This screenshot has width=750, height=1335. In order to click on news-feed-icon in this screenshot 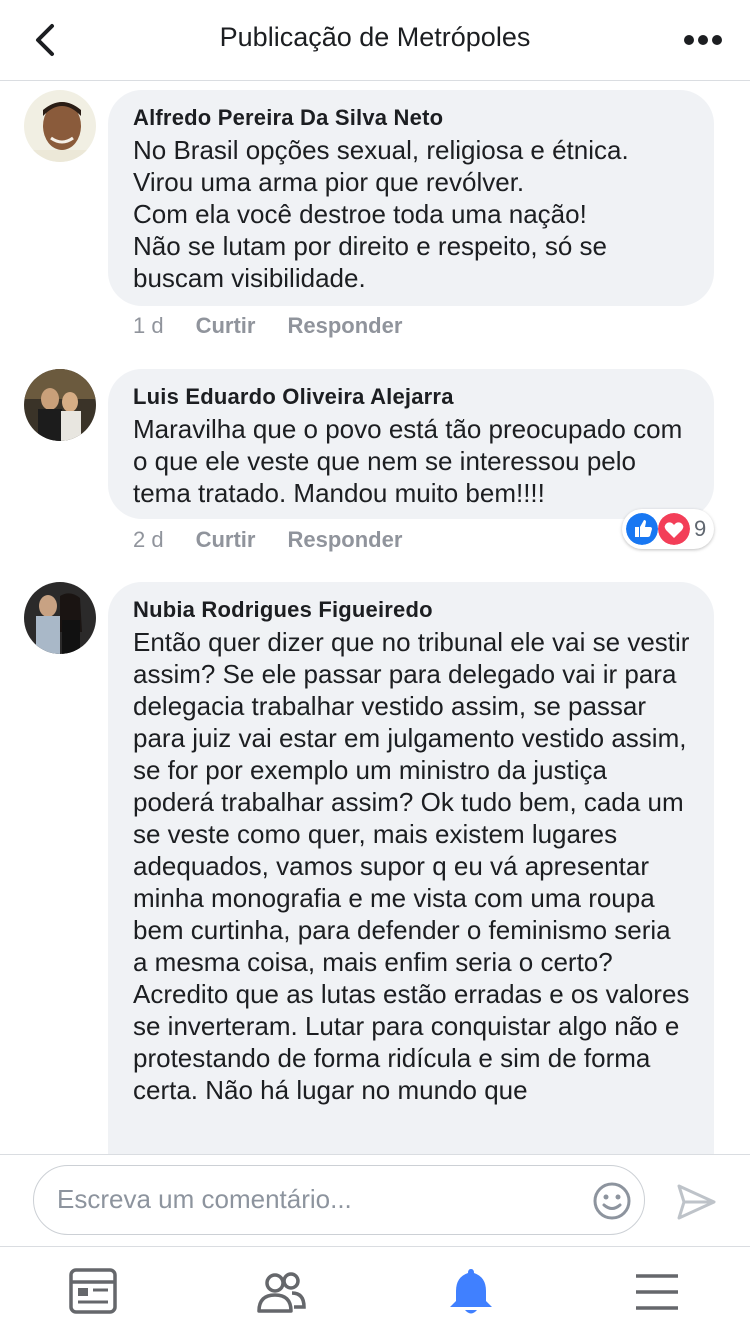, I will do `click(93, 1292)`.